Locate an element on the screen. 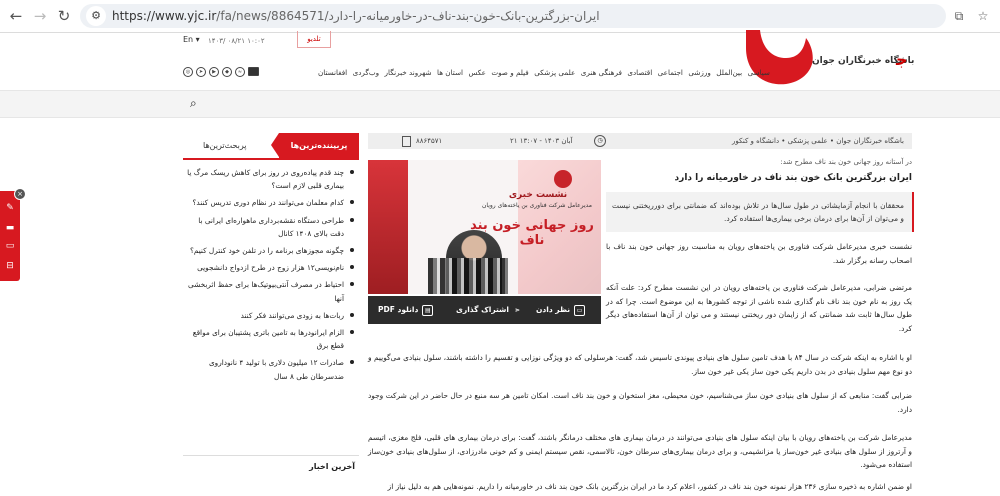 Image resolution: width=1000 pixels, height=496 pixels. install-app-icon: ⧉ is located at coordinates (959, 16).